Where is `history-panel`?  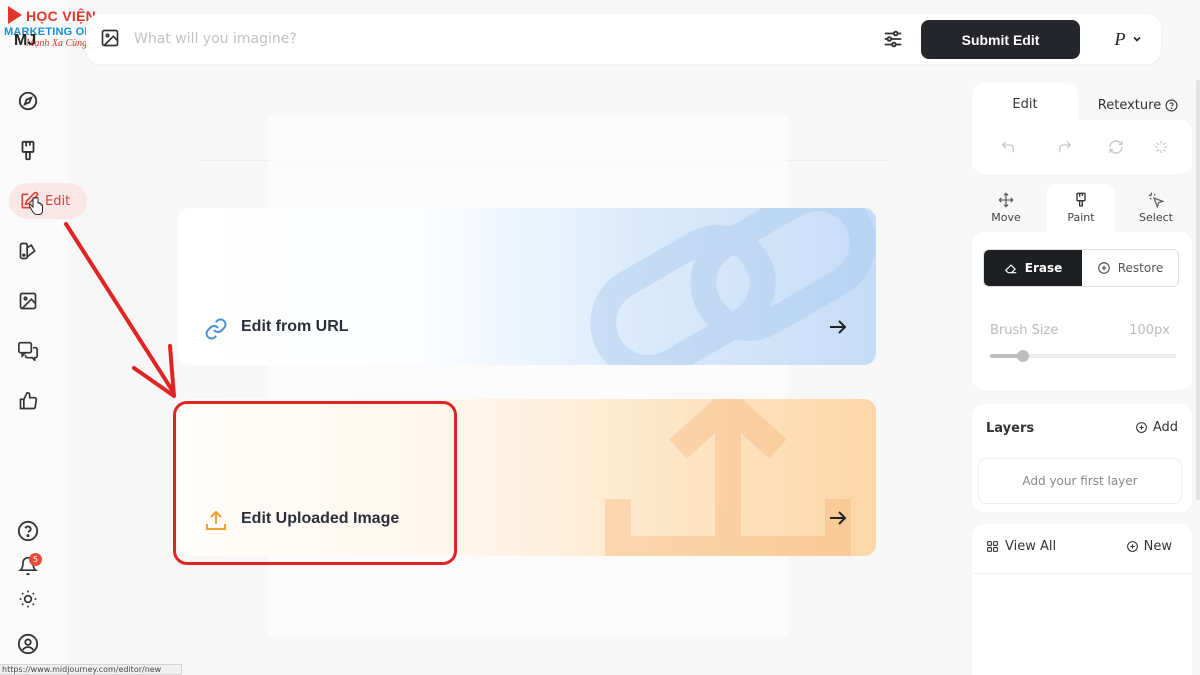
history-panel is located at coordinates (1082, 147).